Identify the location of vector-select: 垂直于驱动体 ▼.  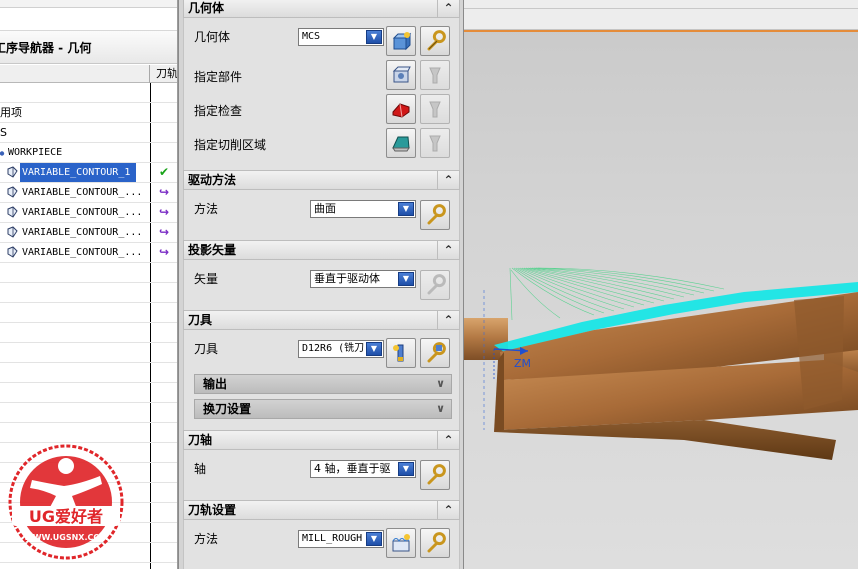
(363, 279).